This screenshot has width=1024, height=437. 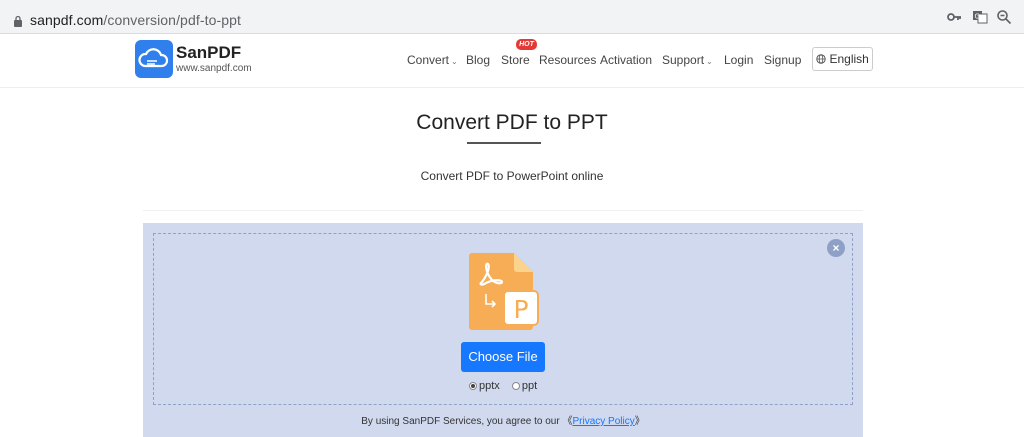 I want to click on nav-convert-label: Convert, so click(x=428, y=60).